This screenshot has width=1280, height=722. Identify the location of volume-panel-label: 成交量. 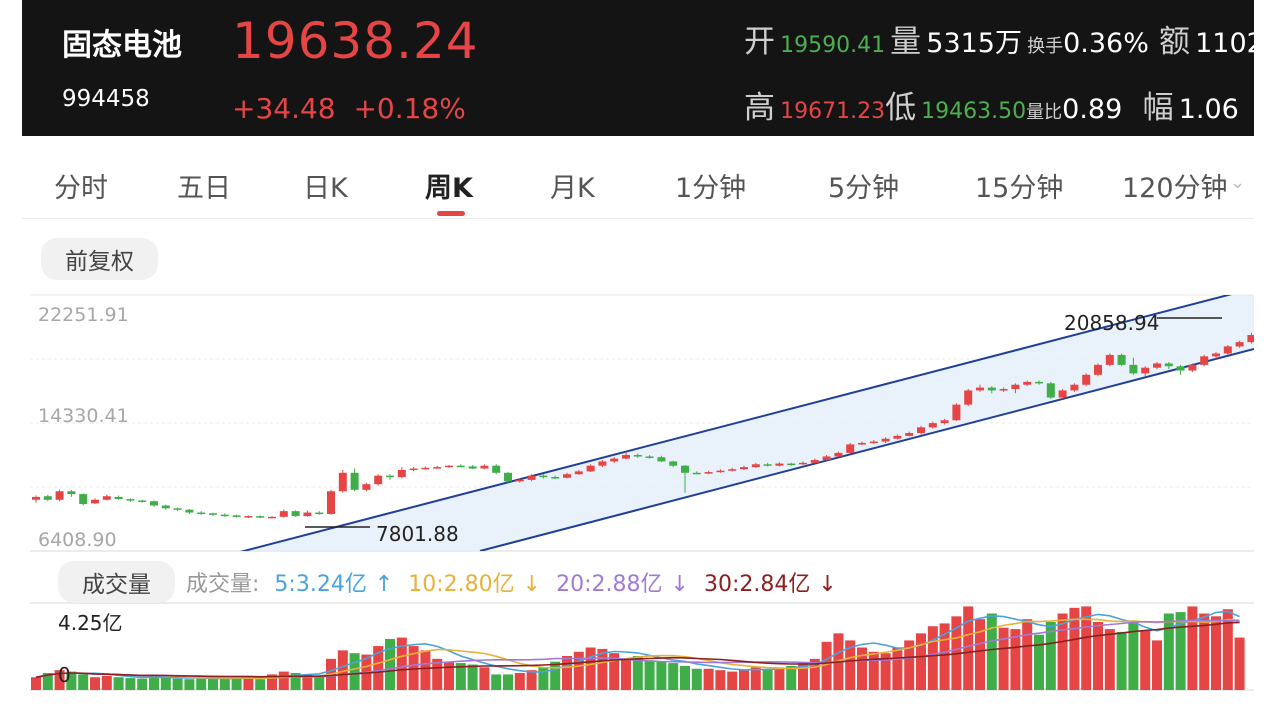
(116, 582).